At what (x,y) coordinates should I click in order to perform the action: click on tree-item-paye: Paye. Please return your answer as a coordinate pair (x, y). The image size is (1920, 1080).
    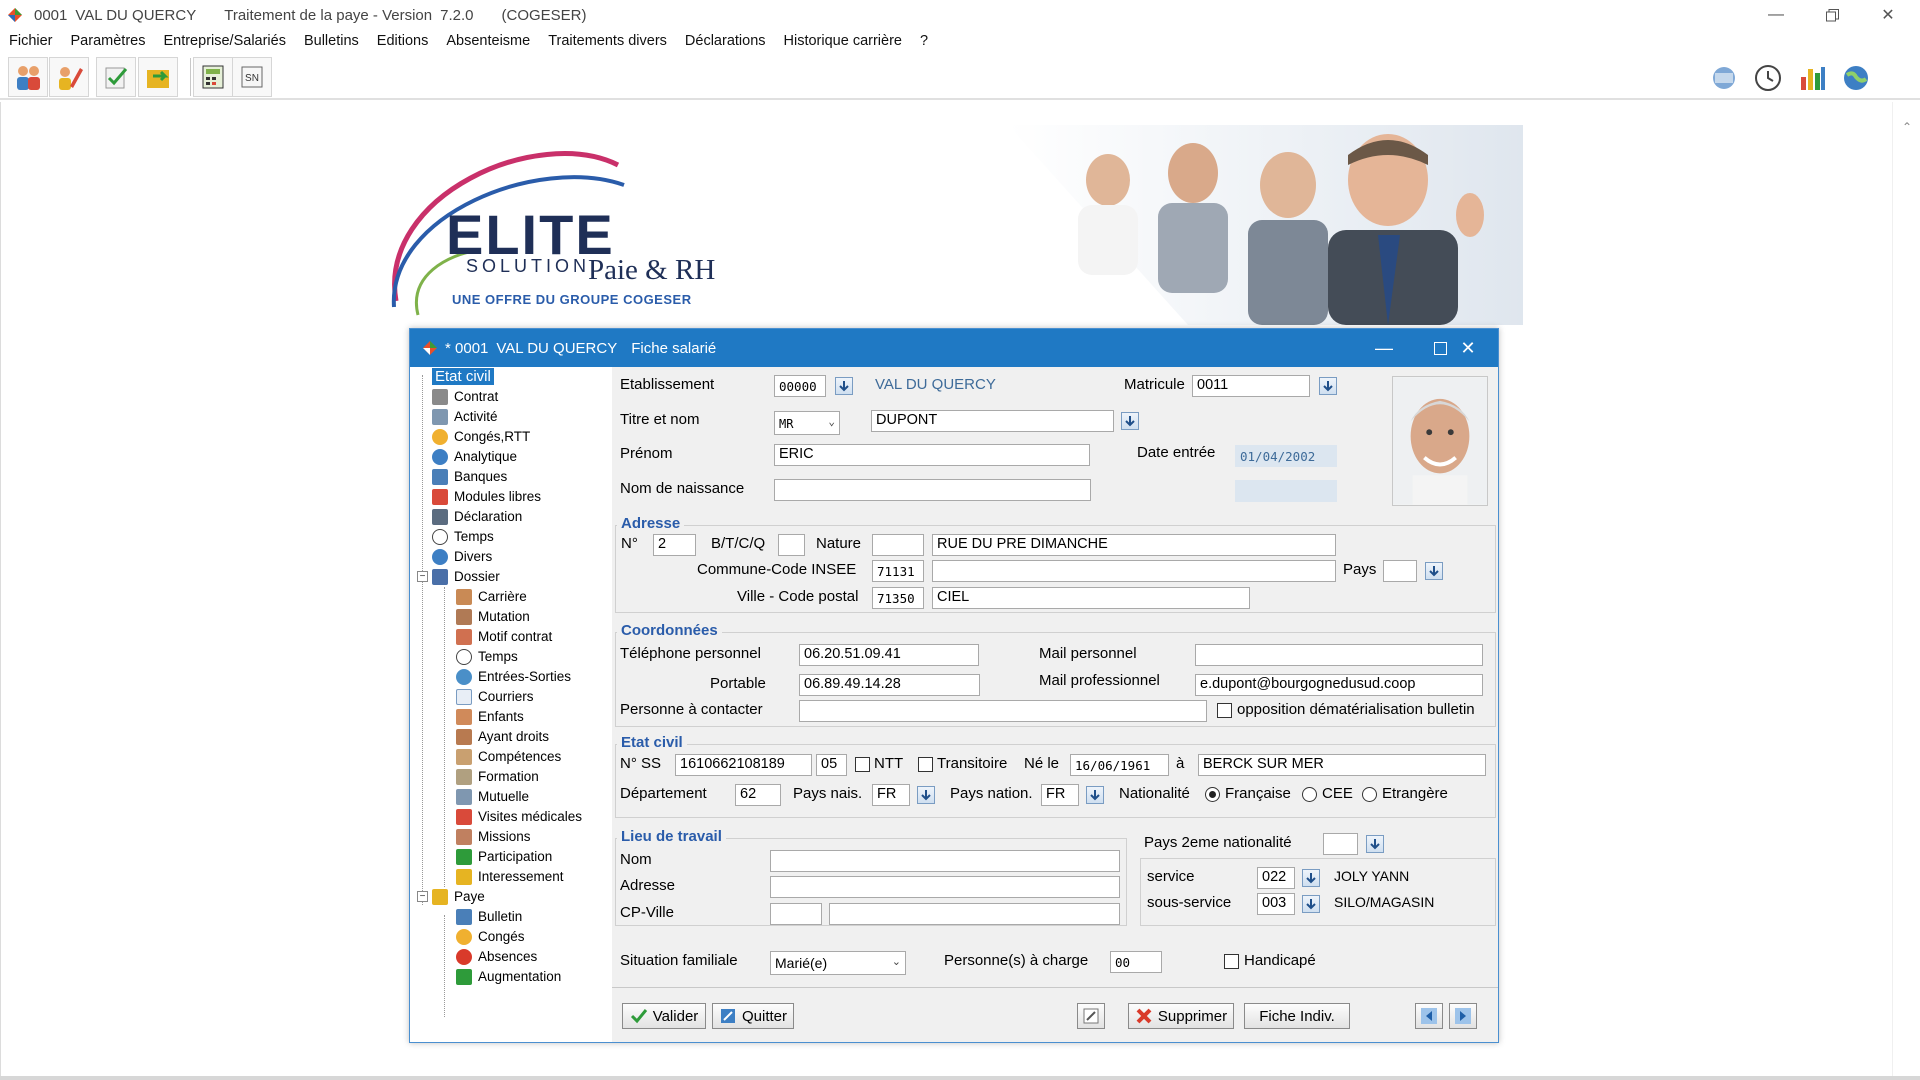
    Looking at the image, I should click on (458, 896).